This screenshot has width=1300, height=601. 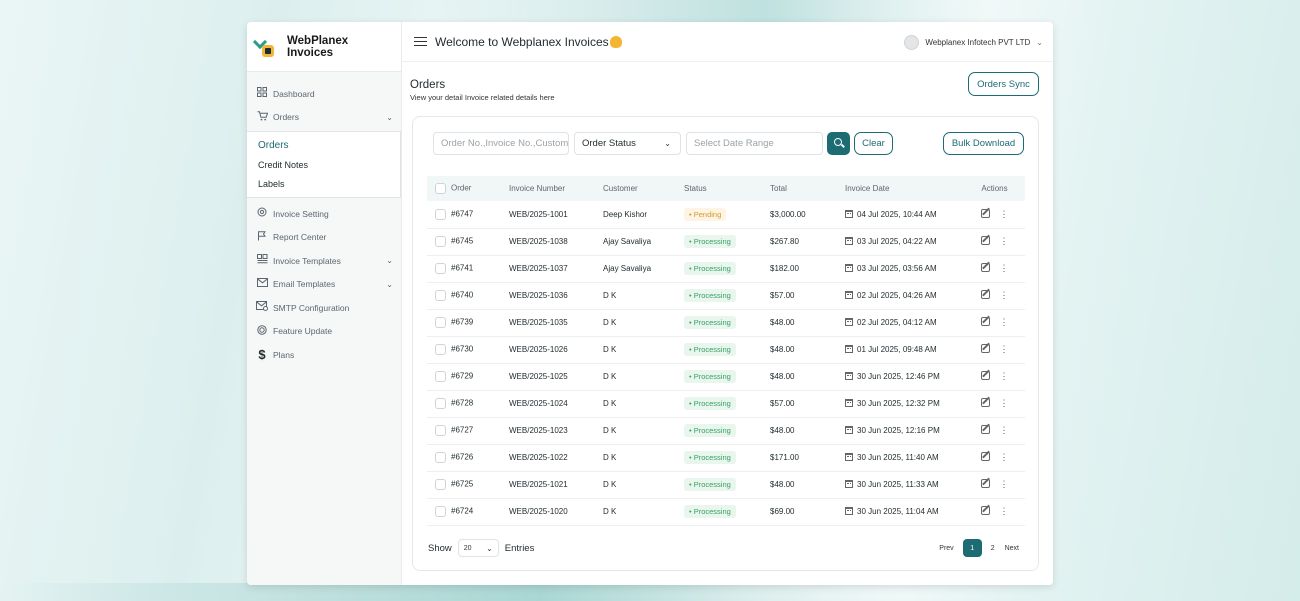 What do you see at coordinates (324, 285) in the screenshot?
I see `sidebar-item-email-templates: Email Templates ⌄` at bounding box center [324, 285].